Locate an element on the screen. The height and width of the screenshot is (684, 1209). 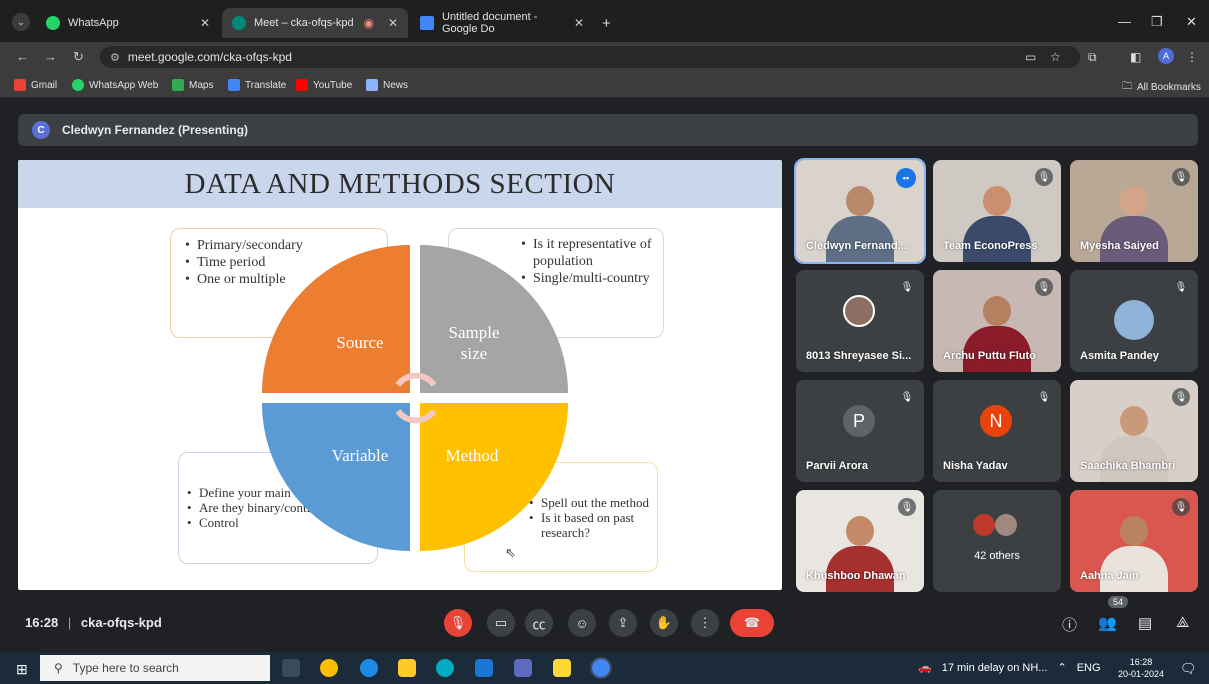
people-icon: 👥 is located at coordinates (1107, 623).